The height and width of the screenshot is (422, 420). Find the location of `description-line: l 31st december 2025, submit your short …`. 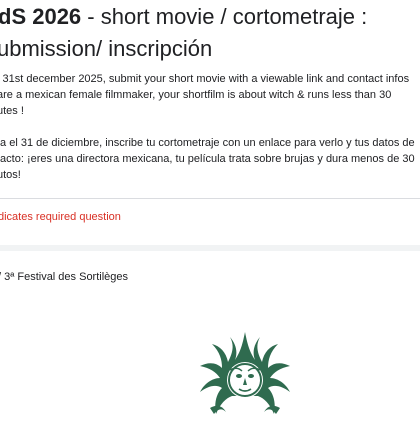

description-line: l 31st december 2025, submit your short … is located at coordinates (205, 79).